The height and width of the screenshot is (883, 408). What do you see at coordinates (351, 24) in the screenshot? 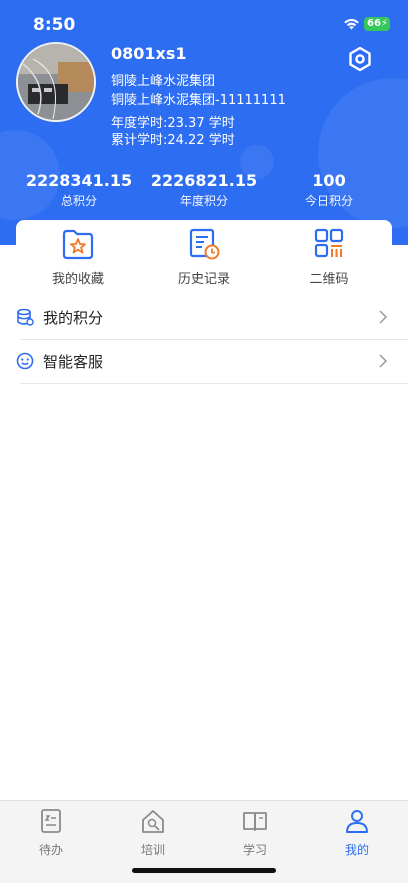
I see `wifi-icon` at bounding box center [351, 24].